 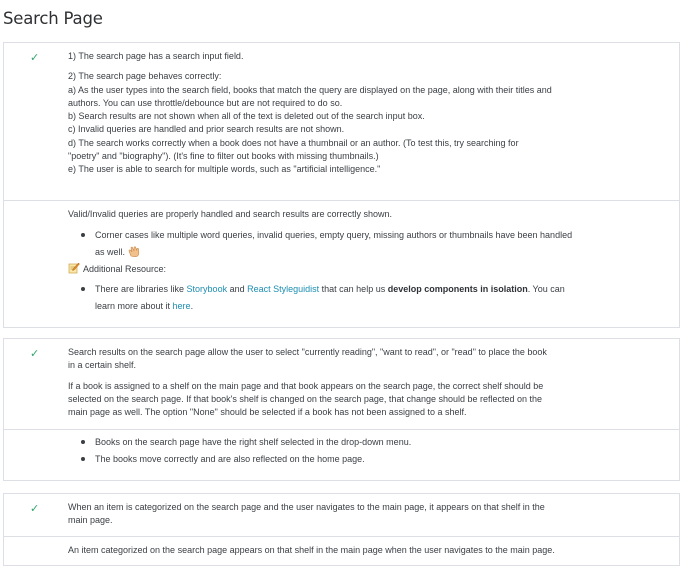 What do you see at coordinates (237, 289) in the screenshot?
I see `list-item-text: and` at bounding box center [237, 289].